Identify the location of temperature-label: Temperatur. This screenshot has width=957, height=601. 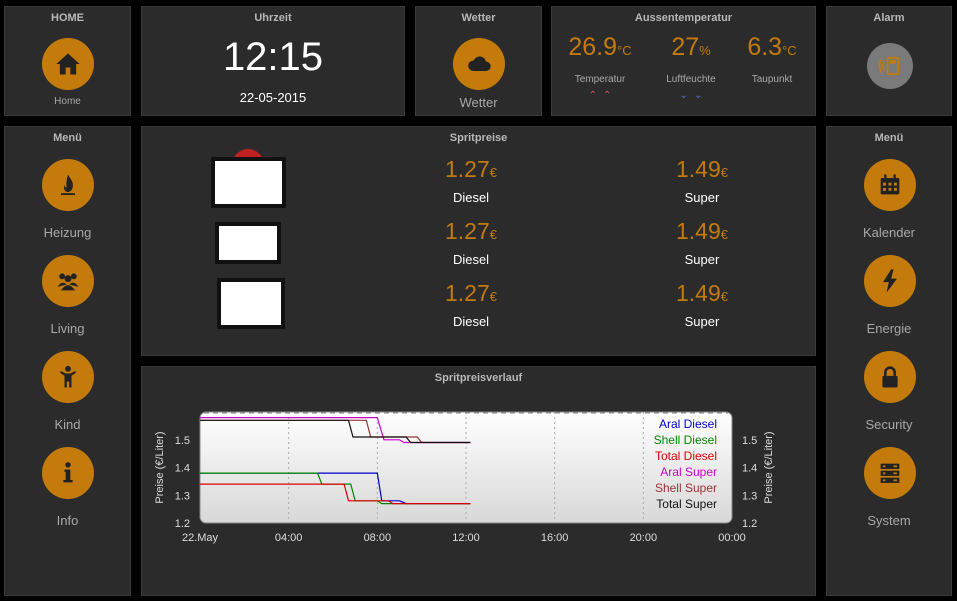
(600, 79).